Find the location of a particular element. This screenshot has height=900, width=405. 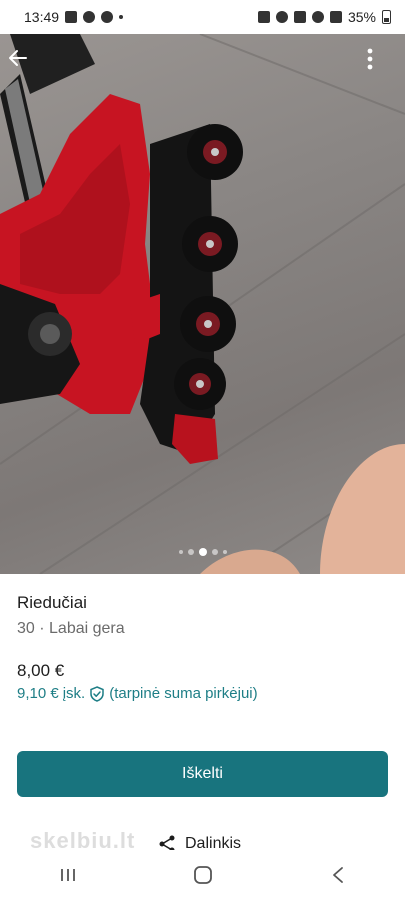

dot-icon is located at coordinates (121, 17).